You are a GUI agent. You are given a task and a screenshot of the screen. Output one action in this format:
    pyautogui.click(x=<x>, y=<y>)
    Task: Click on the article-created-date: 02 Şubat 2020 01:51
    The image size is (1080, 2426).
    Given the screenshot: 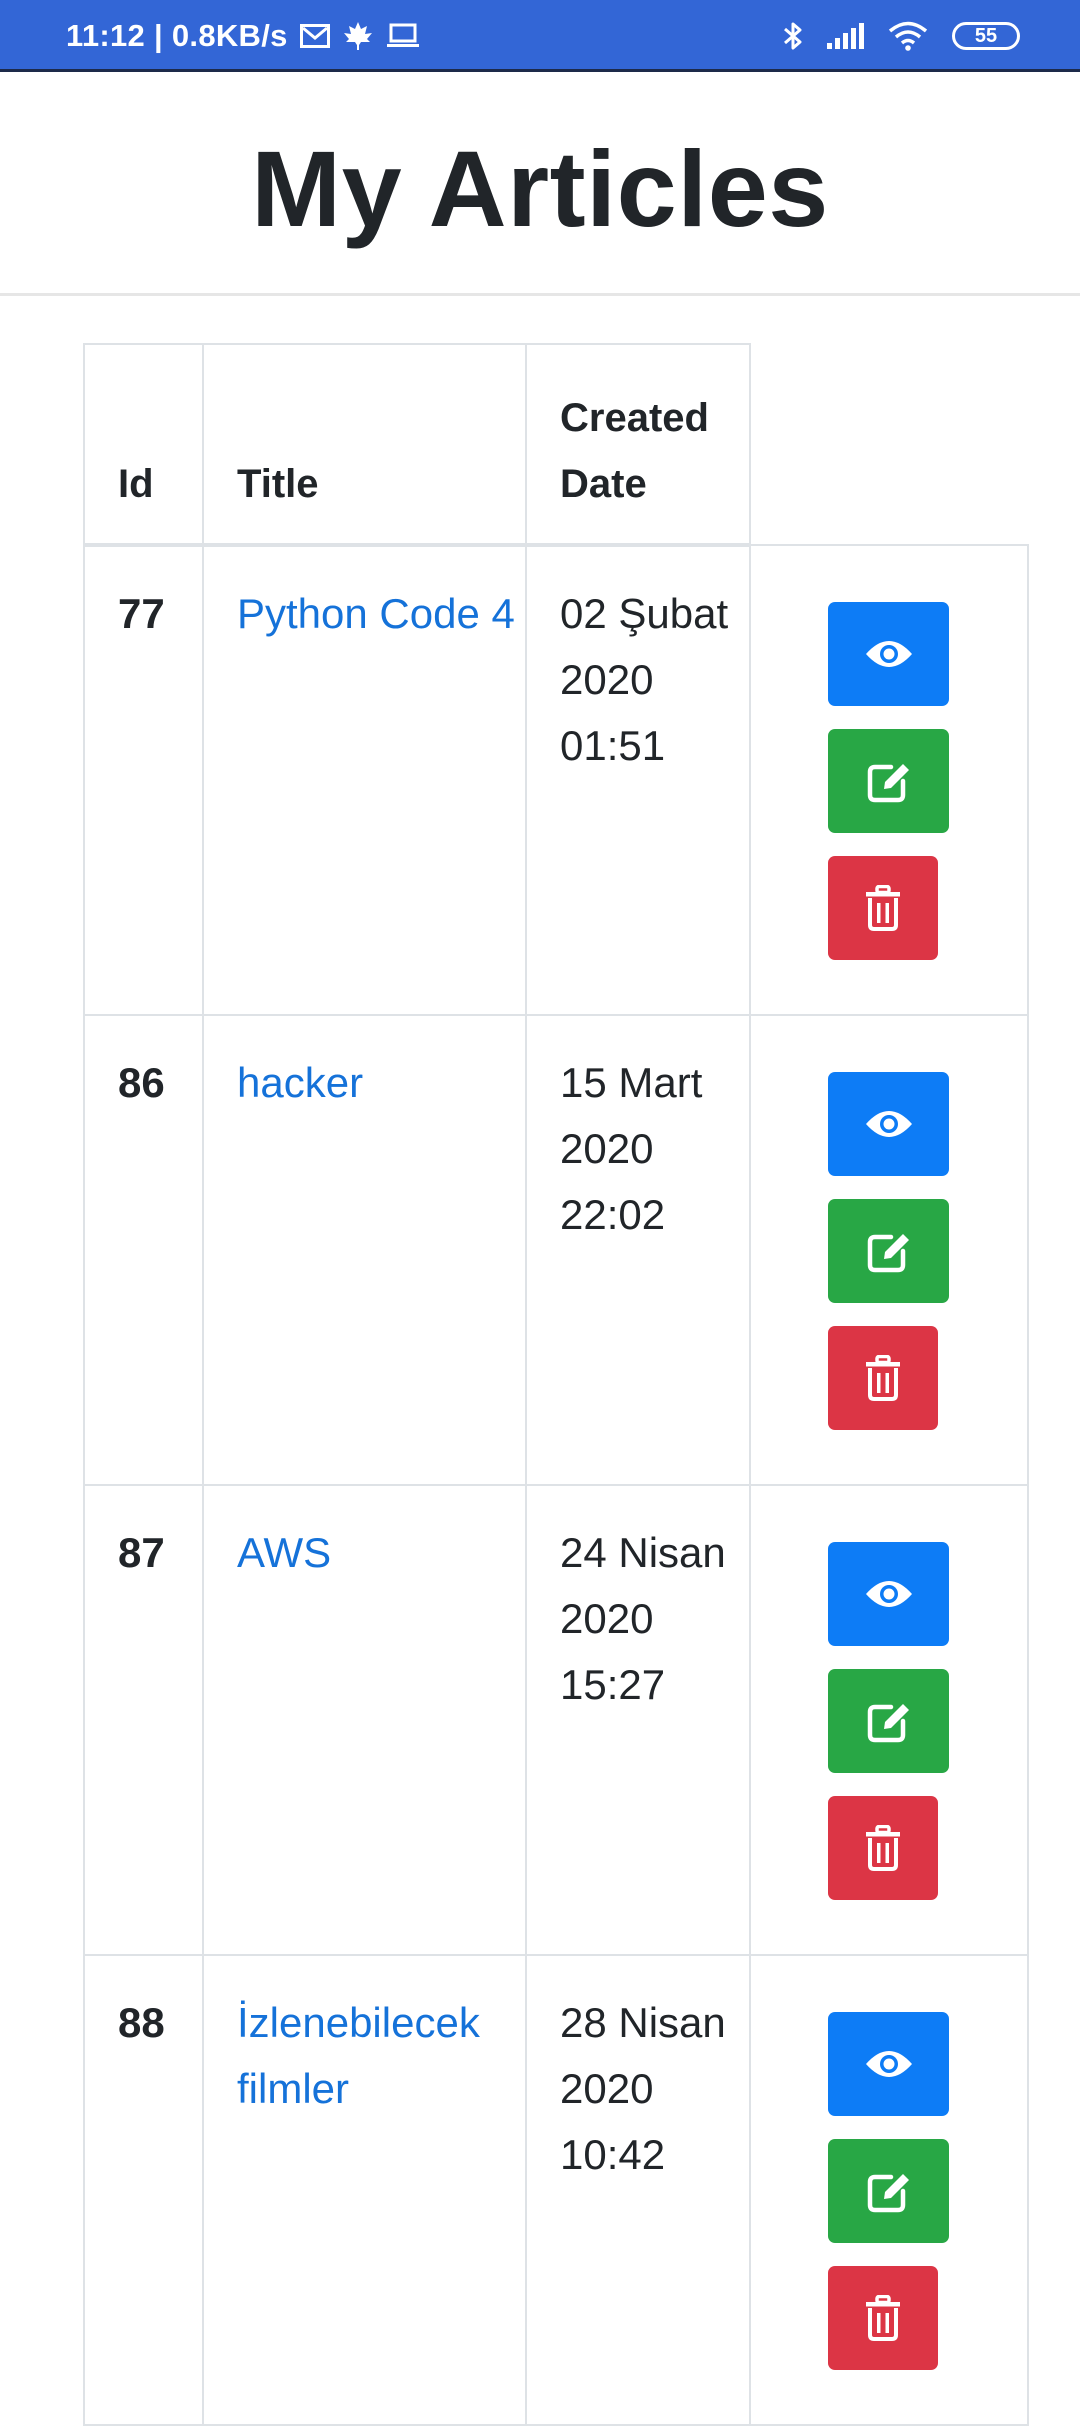 What is the action you would take?
    pyautogui.click(x=638, y=780)
    